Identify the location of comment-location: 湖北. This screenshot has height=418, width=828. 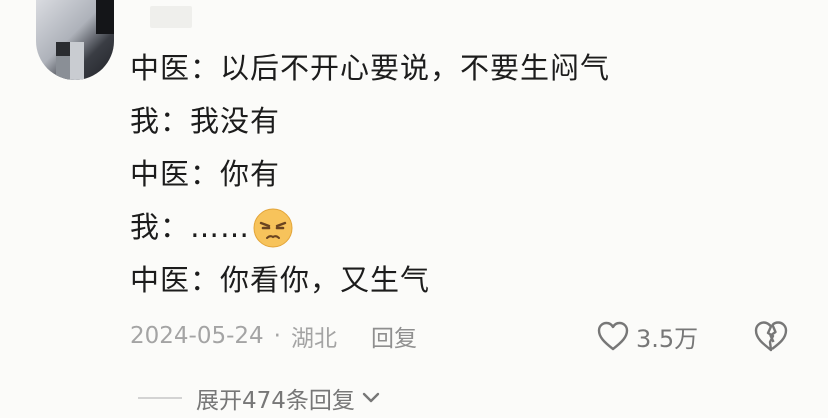
(313, 339).